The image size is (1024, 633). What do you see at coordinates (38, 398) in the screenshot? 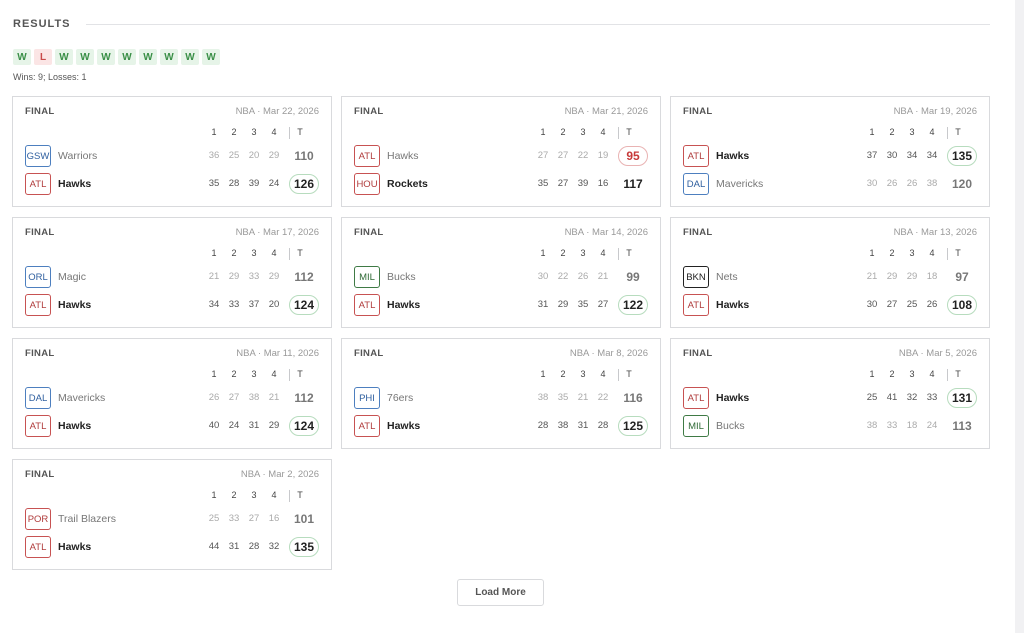
I see `team-logo-badge: DAL` at bounding box center [38, 398].